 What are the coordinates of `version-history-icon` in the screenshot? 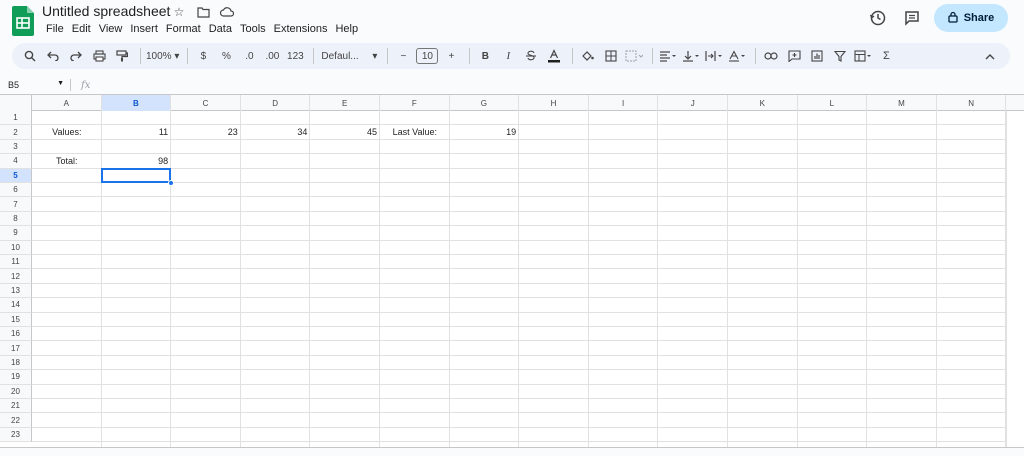 It's located at (878, 18).